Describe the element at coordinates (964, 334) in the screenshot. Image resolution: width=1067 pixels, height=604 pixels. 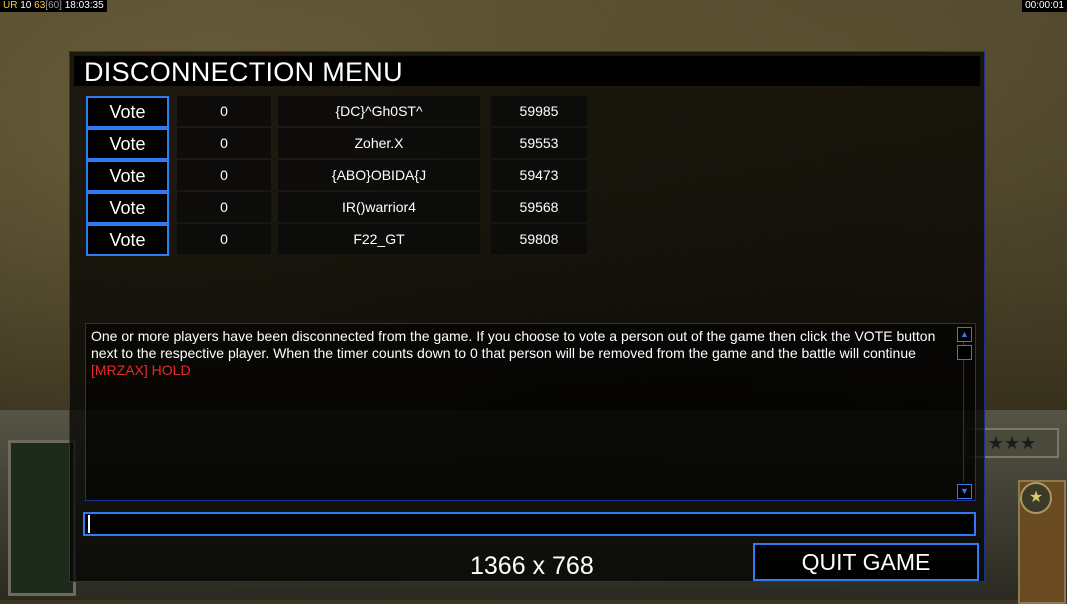
I see `scroll-up-arrow-icon: ▲` at that location.